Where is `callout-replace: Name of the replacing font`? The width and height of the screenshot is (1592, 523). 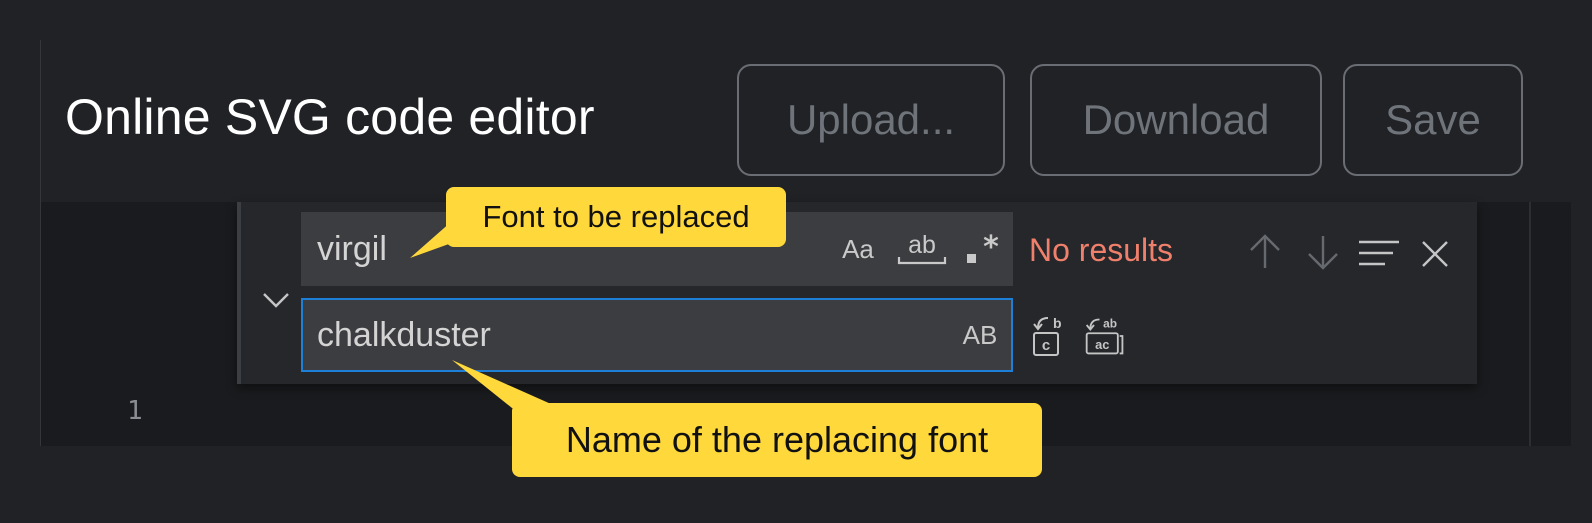 callout-replace: Name of the replacing font is located at coordinates (777, 440).